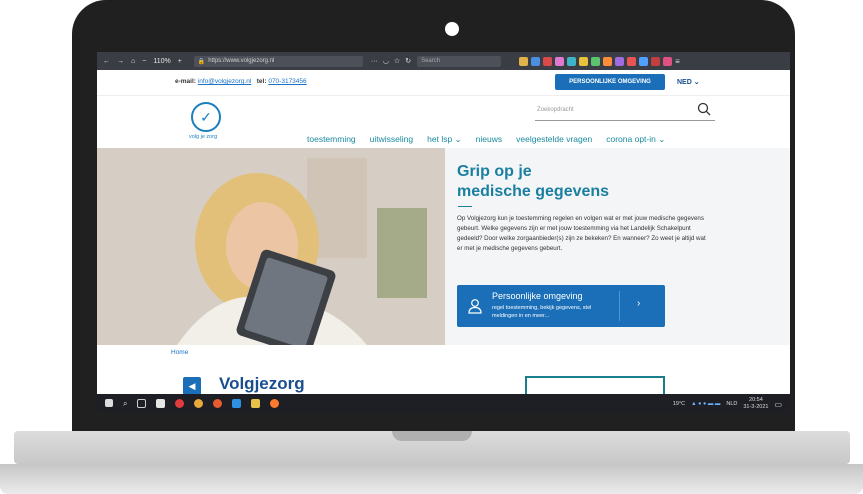 The height and width of the screenshot is (494, 863). Describe the element at coordinates (778, 404) in the screenshot. I see `notifications-icon: ▭` at that location.